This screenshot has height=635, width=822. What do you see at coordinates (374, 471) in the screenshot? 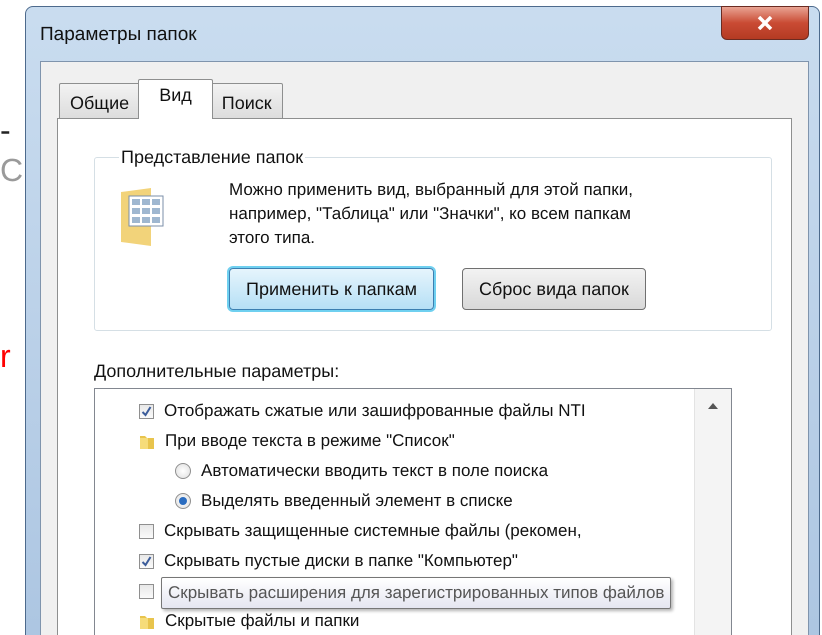
I see `option-label: Автоматически вводить текст в поле поиска` at bounding box center [374, 471].